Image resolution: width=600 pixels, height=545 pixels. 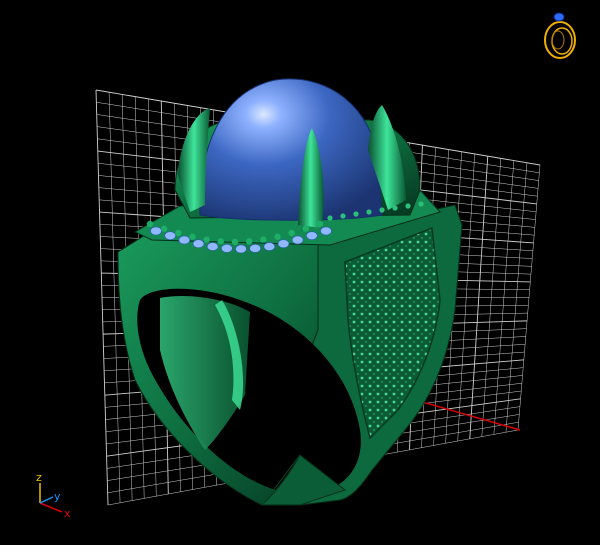 I want to click on orientation-gizmo: x y z, so click(x=53, y=495).